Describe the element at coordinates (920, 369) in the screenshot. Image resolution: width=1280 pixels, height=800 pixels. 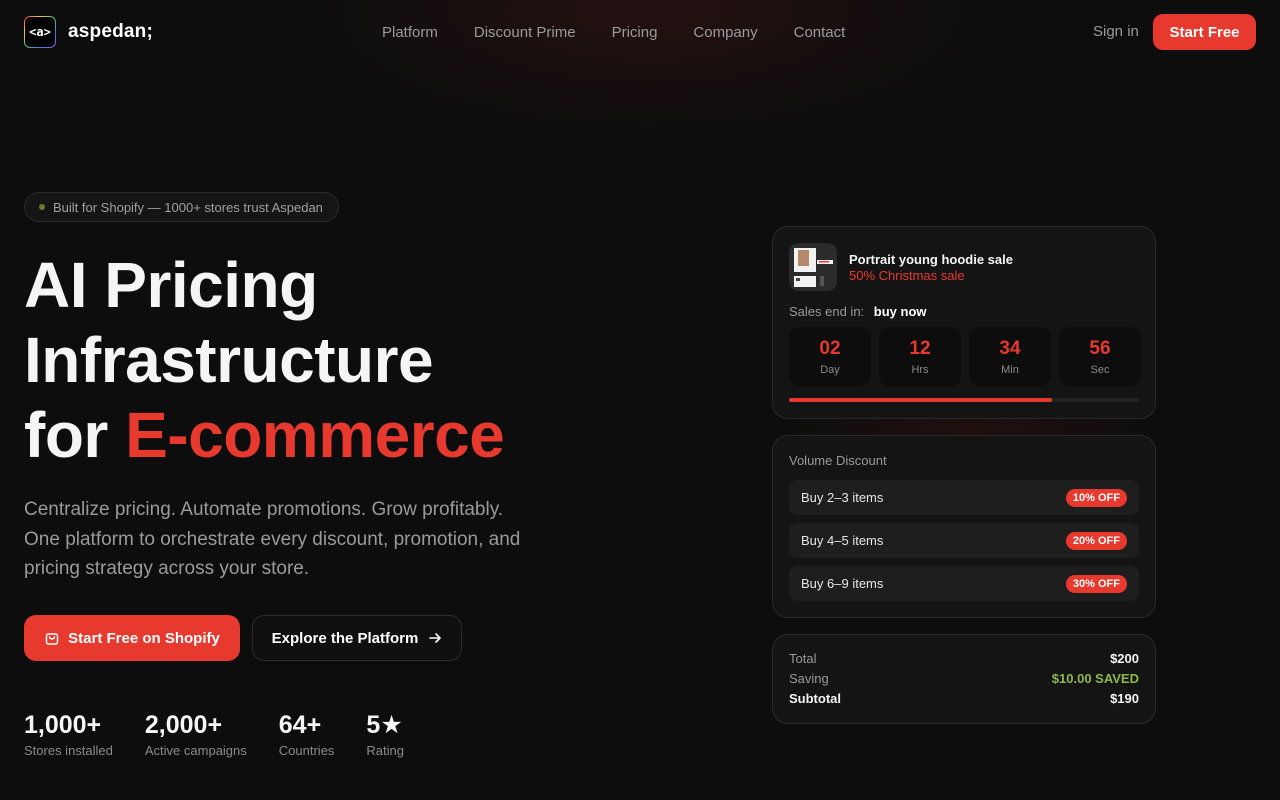
I see `countdown-label: Hrs` at that location.